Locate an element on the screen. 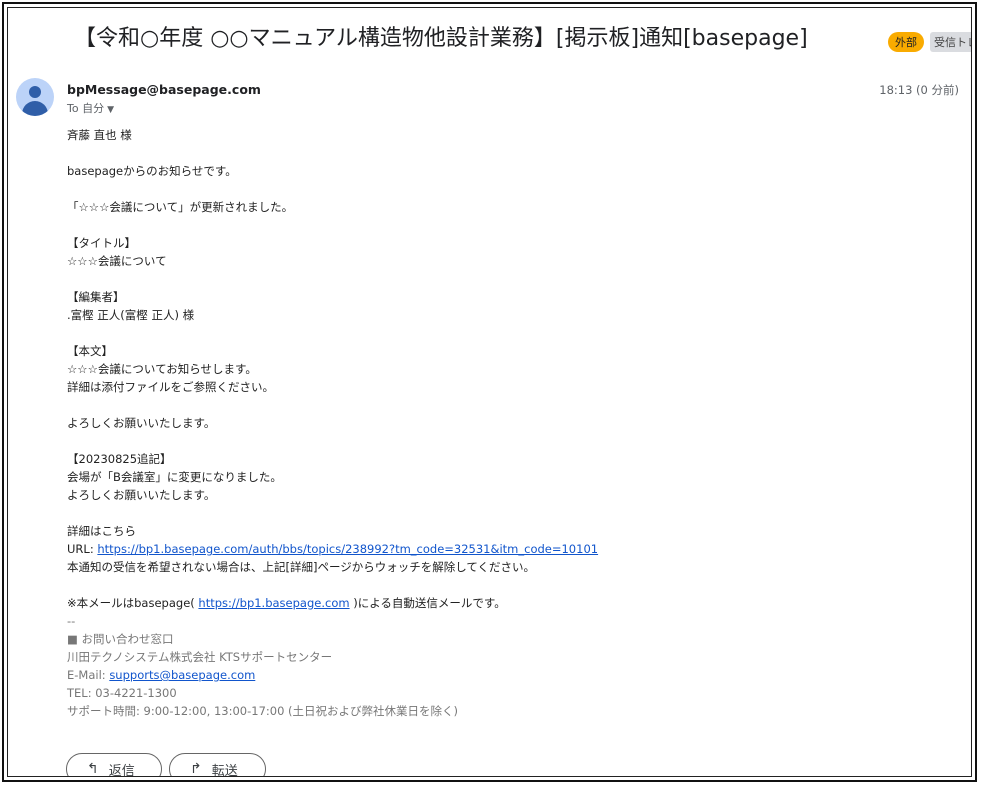 This screenshot has width=981, height=786. recipient-label: To 自分 is located at coordinates (86, 108).